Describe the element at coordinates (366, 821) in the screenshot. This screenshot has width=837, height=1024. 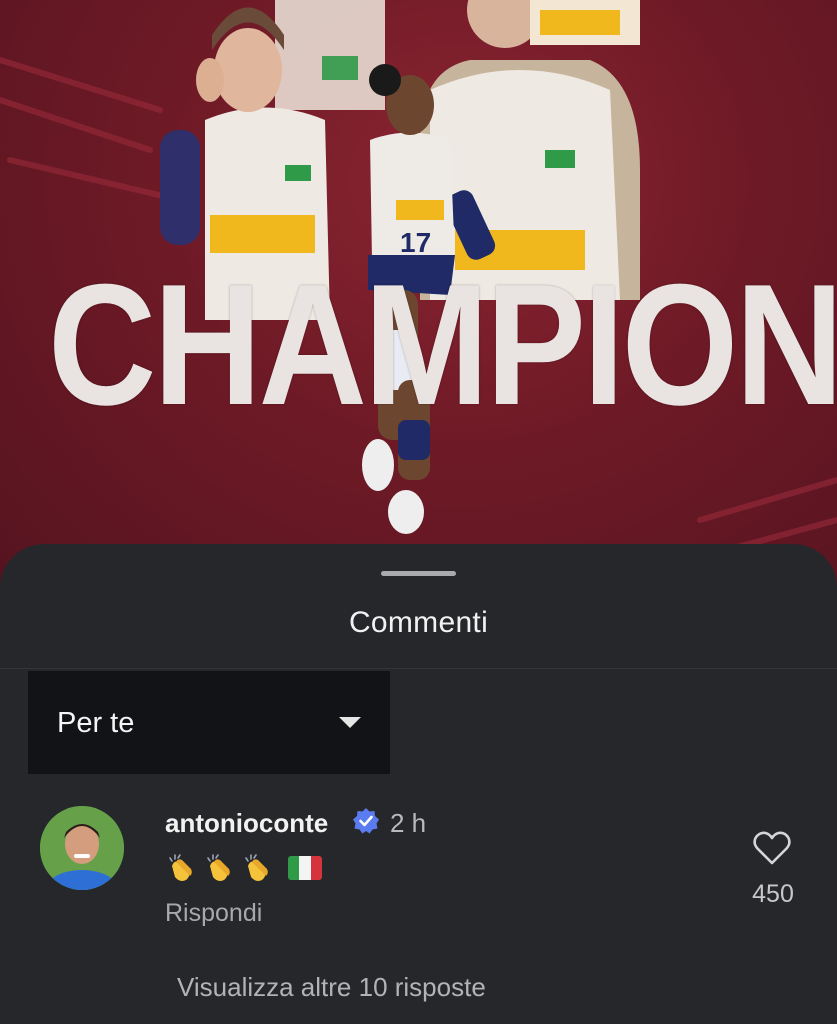
I see `verified-badge-icon` at that location.